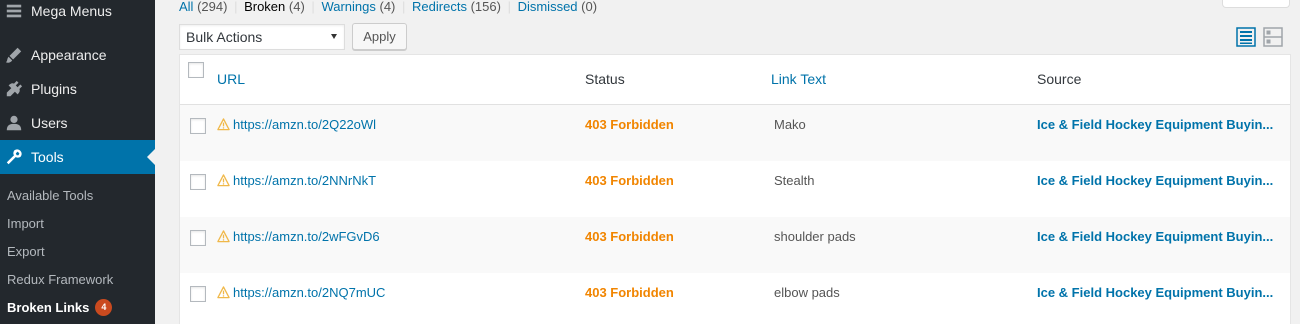  Describe the element at coordinates (212, 7) in the screenshot. I see `filter-count: (294)` at that location.